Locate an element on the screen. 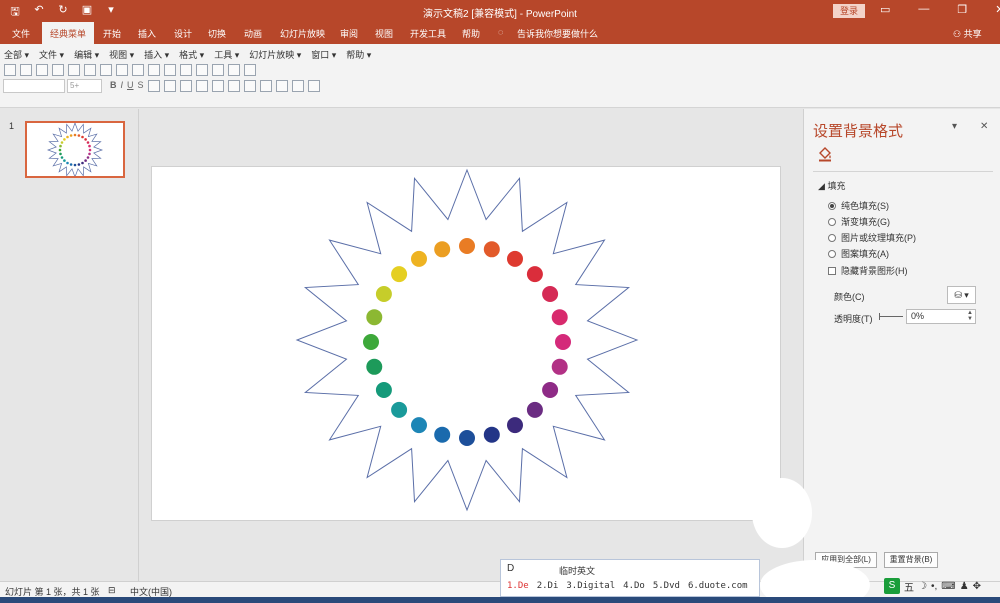 The image size is (1000, 603). tell-me-search: 告诉我你想要做什么 is located at coordinates (557, 33).